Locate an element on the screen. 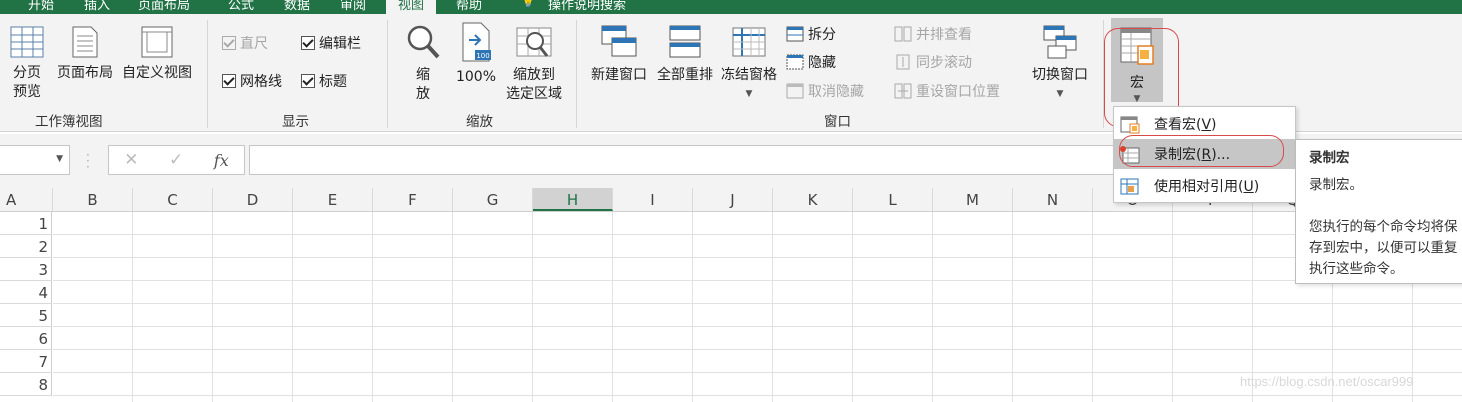  zoom-100-label: 100% is located at coordinates (476, 77).